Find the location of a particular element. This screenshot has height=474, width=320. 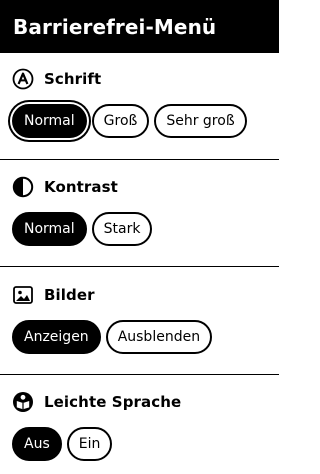

section-images-title: Bilder is located at coordinates (69, 295).